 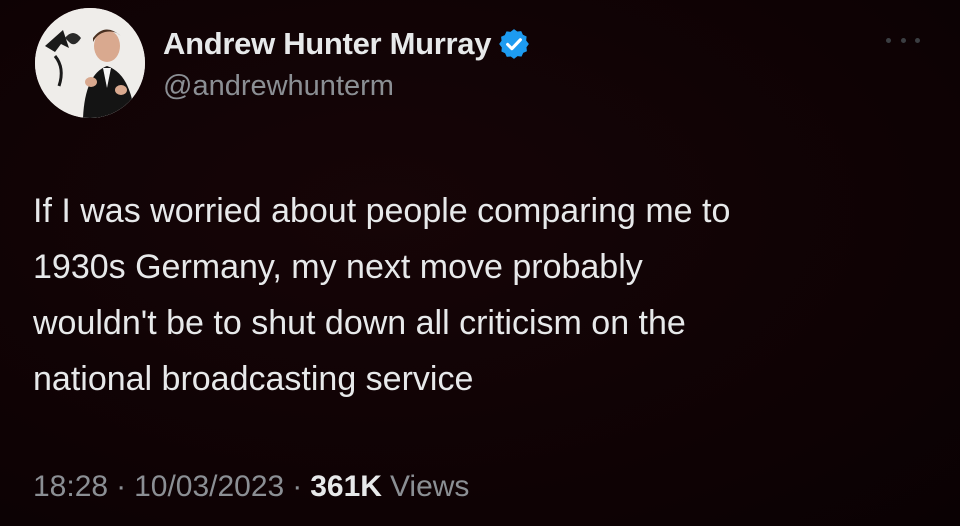 I want to click on tweet-metadata: 18:28 · 10/03/2023 · 361K Views, so click(x=251, y=487).